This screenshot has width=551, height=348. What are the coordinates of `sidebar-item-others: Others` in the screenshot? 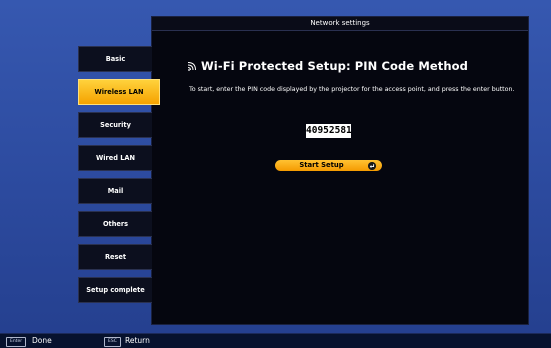 It's located at (115, 224).